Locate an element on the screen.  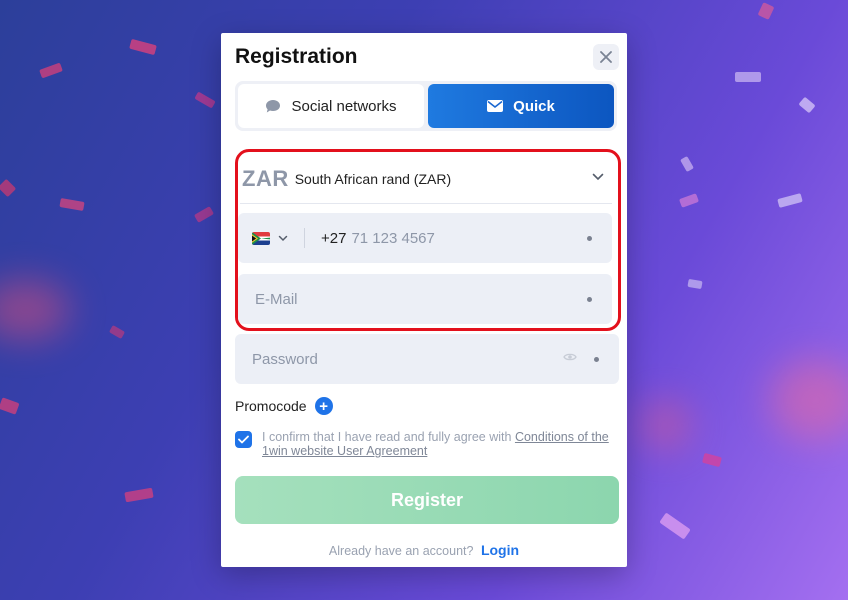
country-chevron-icon is located at coordinates (283, 238).